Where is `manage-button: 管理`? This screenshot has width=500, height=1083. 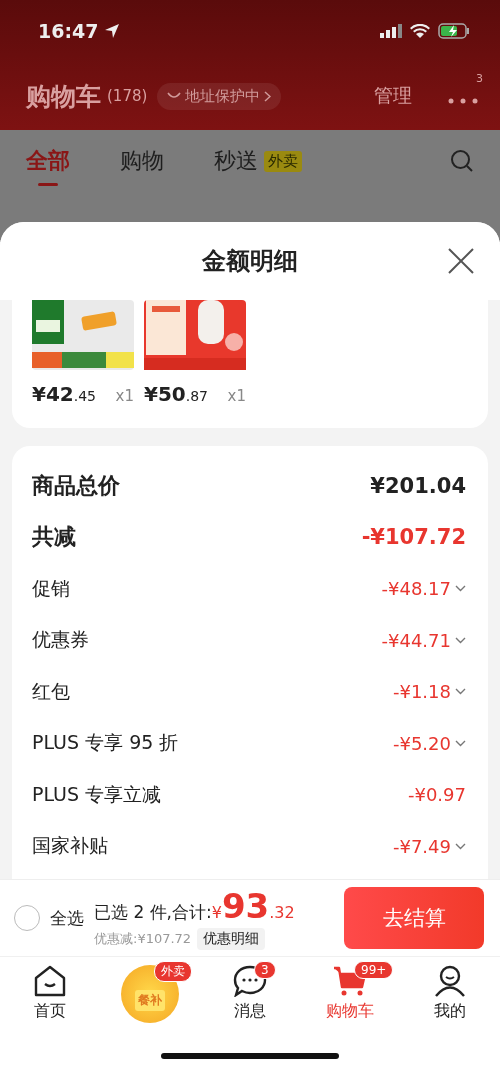
manage-button: 管理 is located at coordinates (393, 96).